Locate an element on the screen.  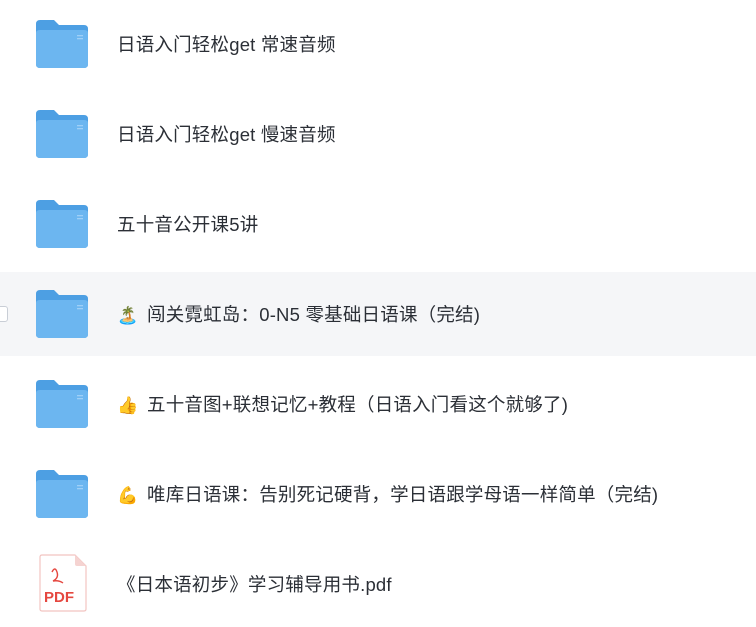
file-name: 🏝️ 闯关霓虹岛：0-N5 零基础日语课（完结) is located at coordinates (298, 314).